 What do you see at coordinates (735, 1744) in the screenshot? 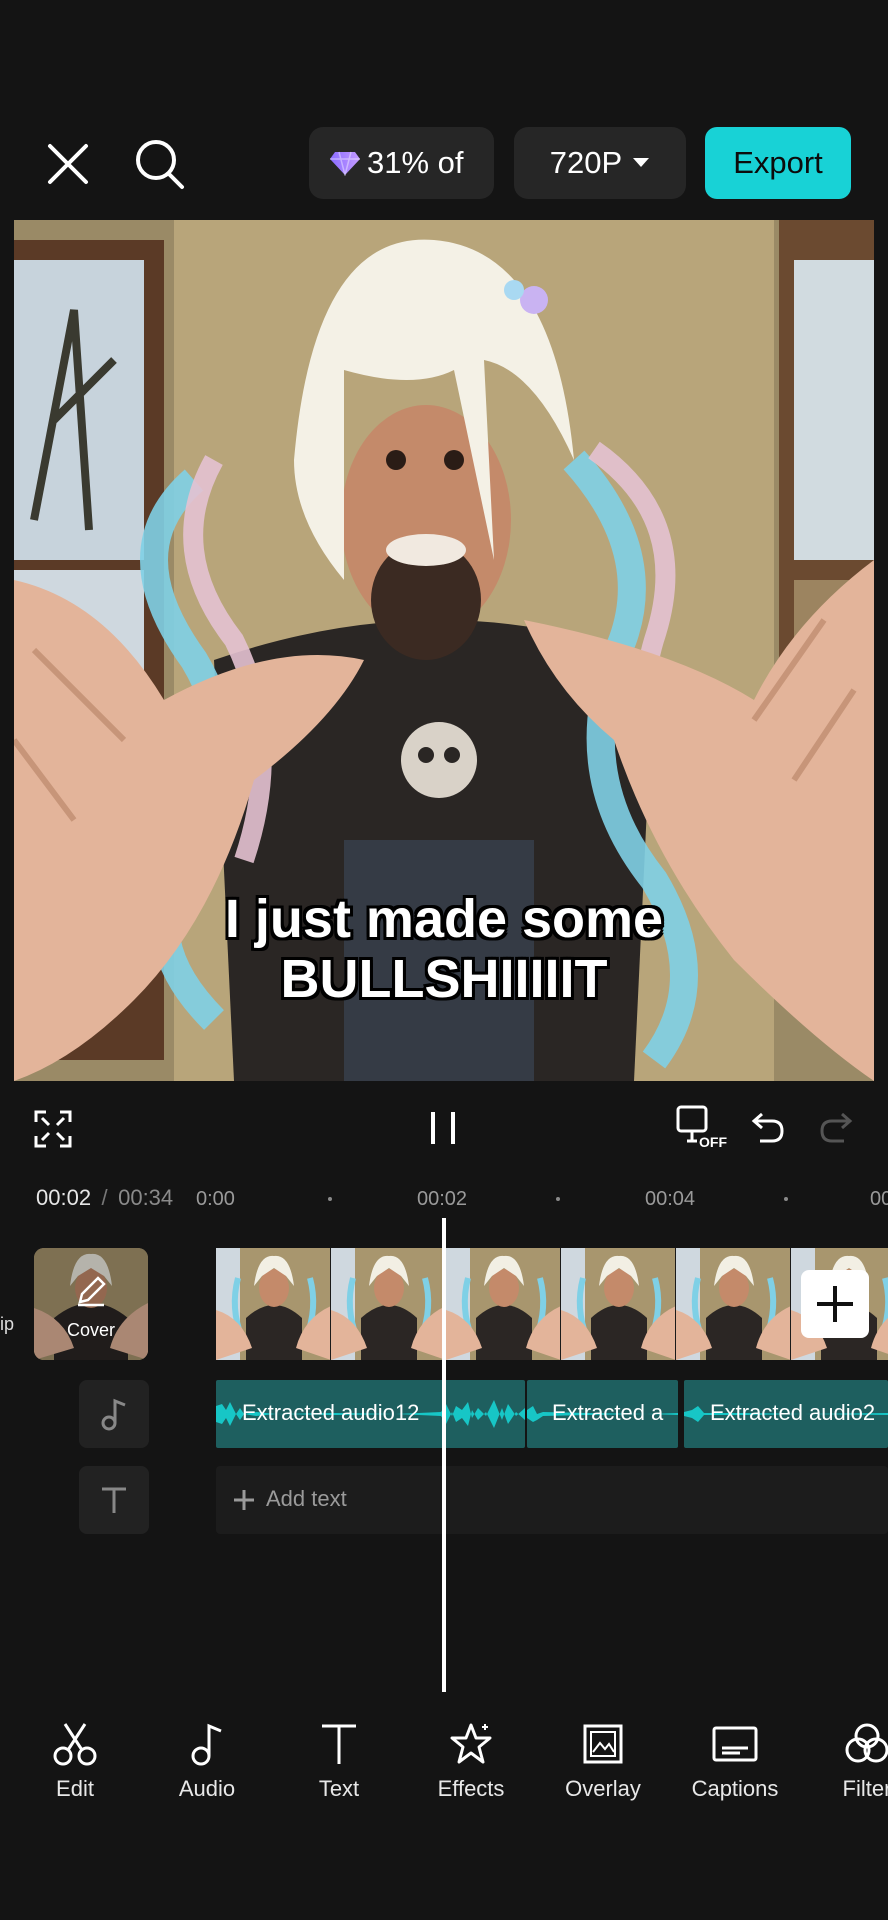
I see `captions-icon` at bounding box center [735, 1744].